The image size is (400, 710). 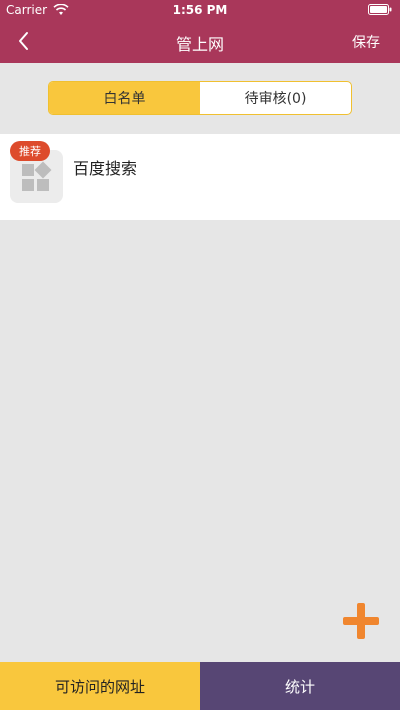 What do you see at coordinates (300, 686) in the screenshot?
I see `statistics-button: 统计` at bounding box center [300, 686].